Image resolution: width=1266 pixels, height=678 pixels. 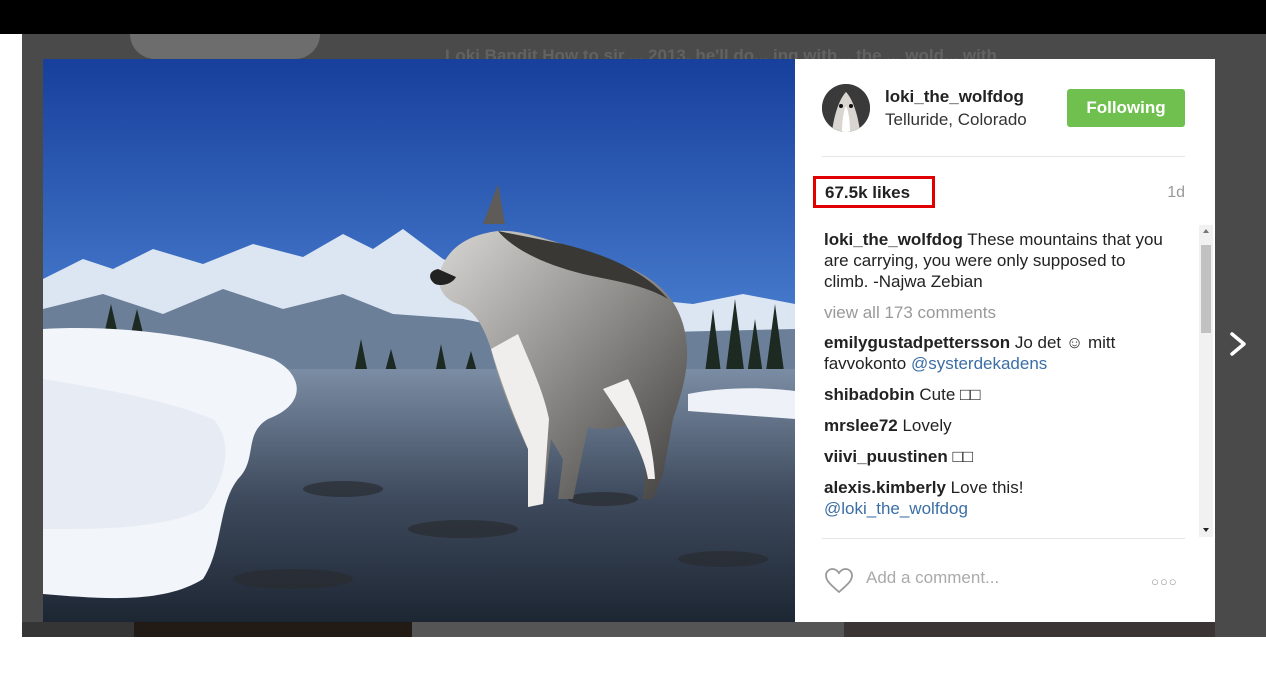 What do you see at coordinates (917, 342) in the screenshot?
I see `comment-username: emilygustadpettersson` at bounding box center [917, 342].